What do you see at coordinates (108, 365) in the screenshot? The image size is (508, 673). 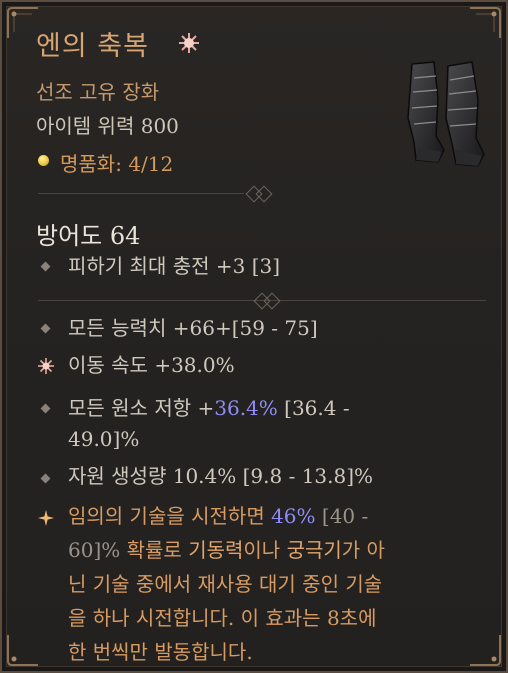 I see `affix-label: 이동 속도` at bounding box center [108, 365].